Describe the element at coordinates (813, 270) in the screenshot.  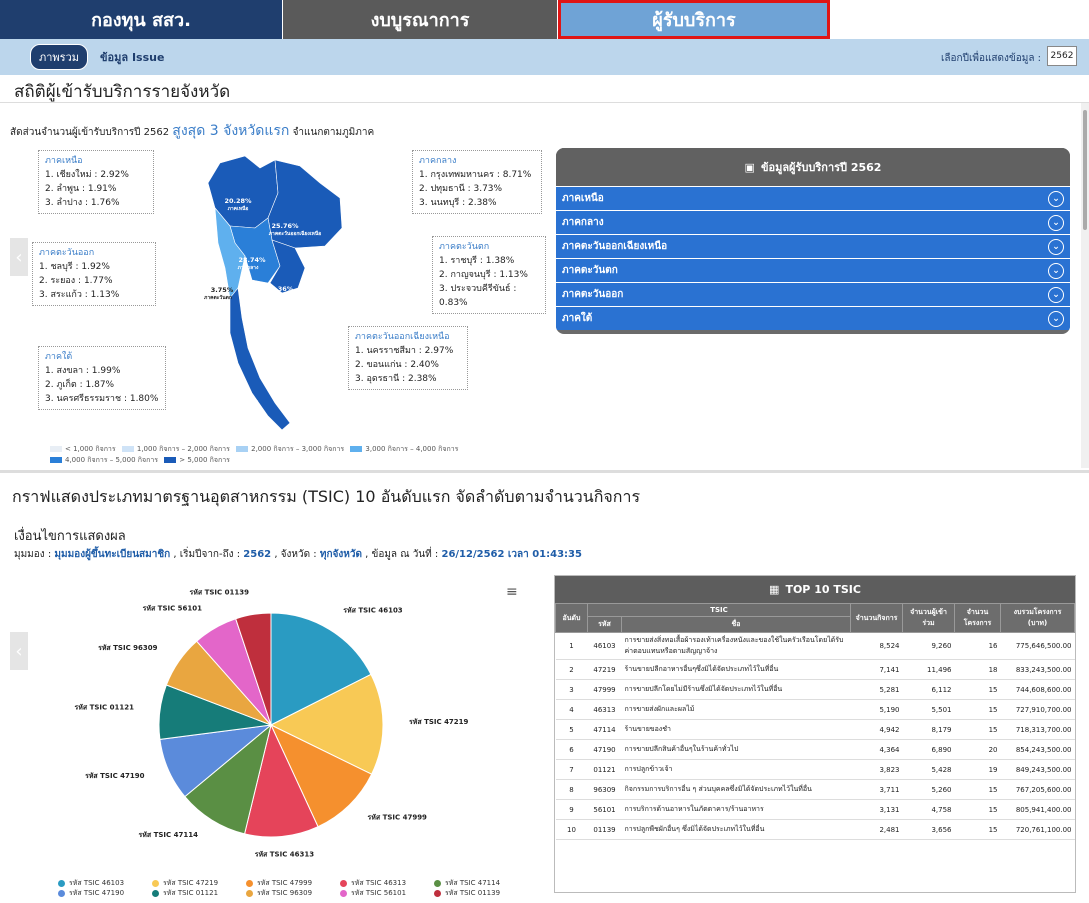
I see `panel-row-west: ภาคตะวันตก ⌄` at that location.